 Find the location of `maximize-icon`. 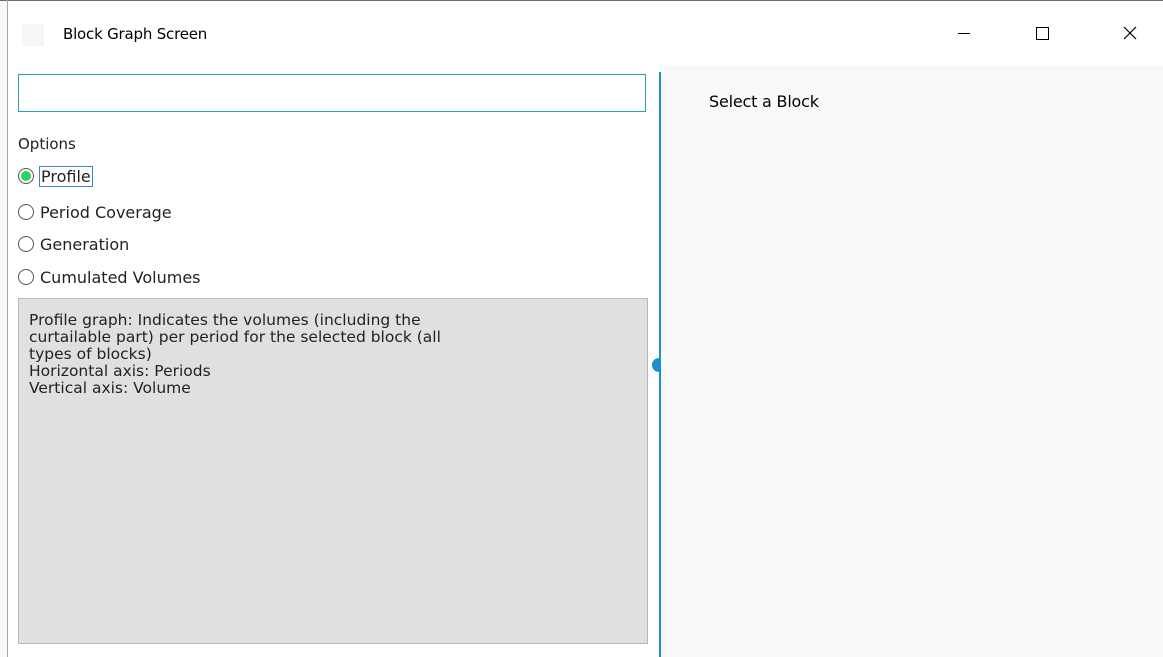

maximize-icon is located at coordinates (1042, 33).